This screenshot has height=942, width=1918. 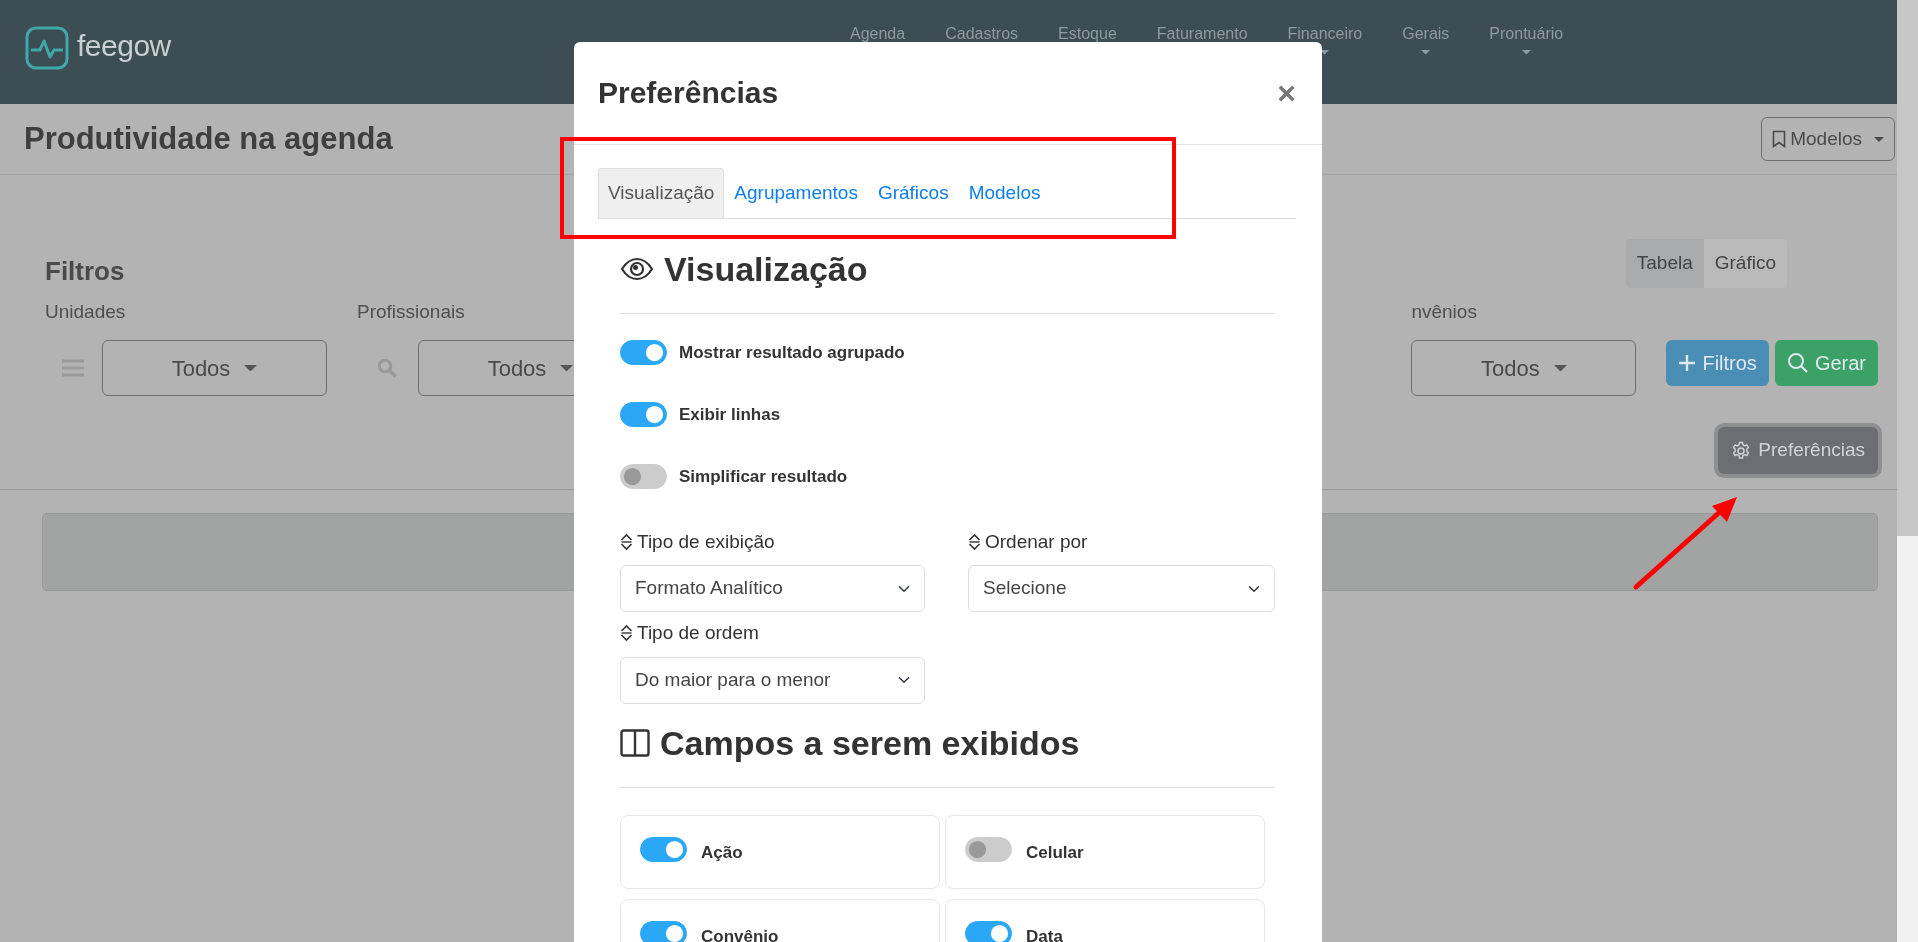 What do you see at coordinates (870, 743) in the screenshot?
I see `section-title: Campos a serem exibidos` at bounding box center [870, 743].